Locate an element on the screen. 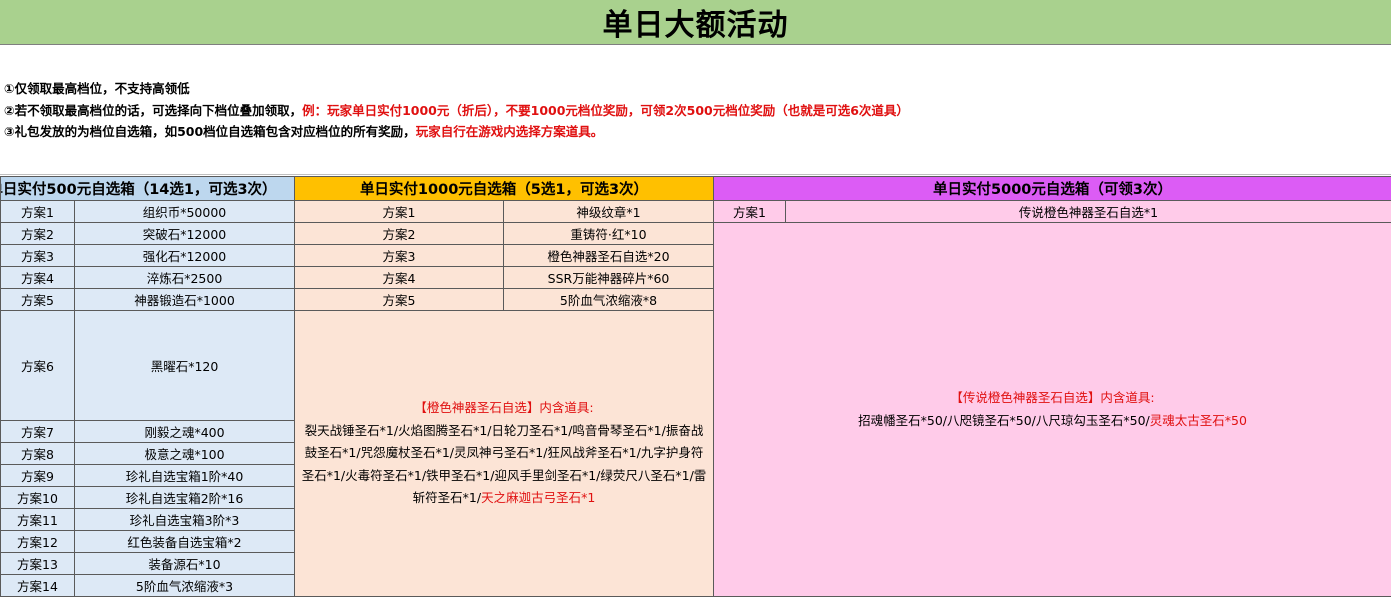 This screenshot has width=1391, height=598. tier1000-item: 橙色神器圣石自选*20 is located at coordinates (608, 255).